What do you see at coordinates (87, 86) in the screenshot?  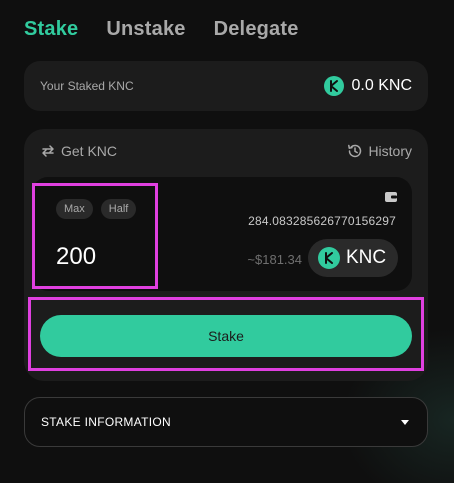 I see `staked-label: Your Staked KNC` at bounding box center [87, 86].